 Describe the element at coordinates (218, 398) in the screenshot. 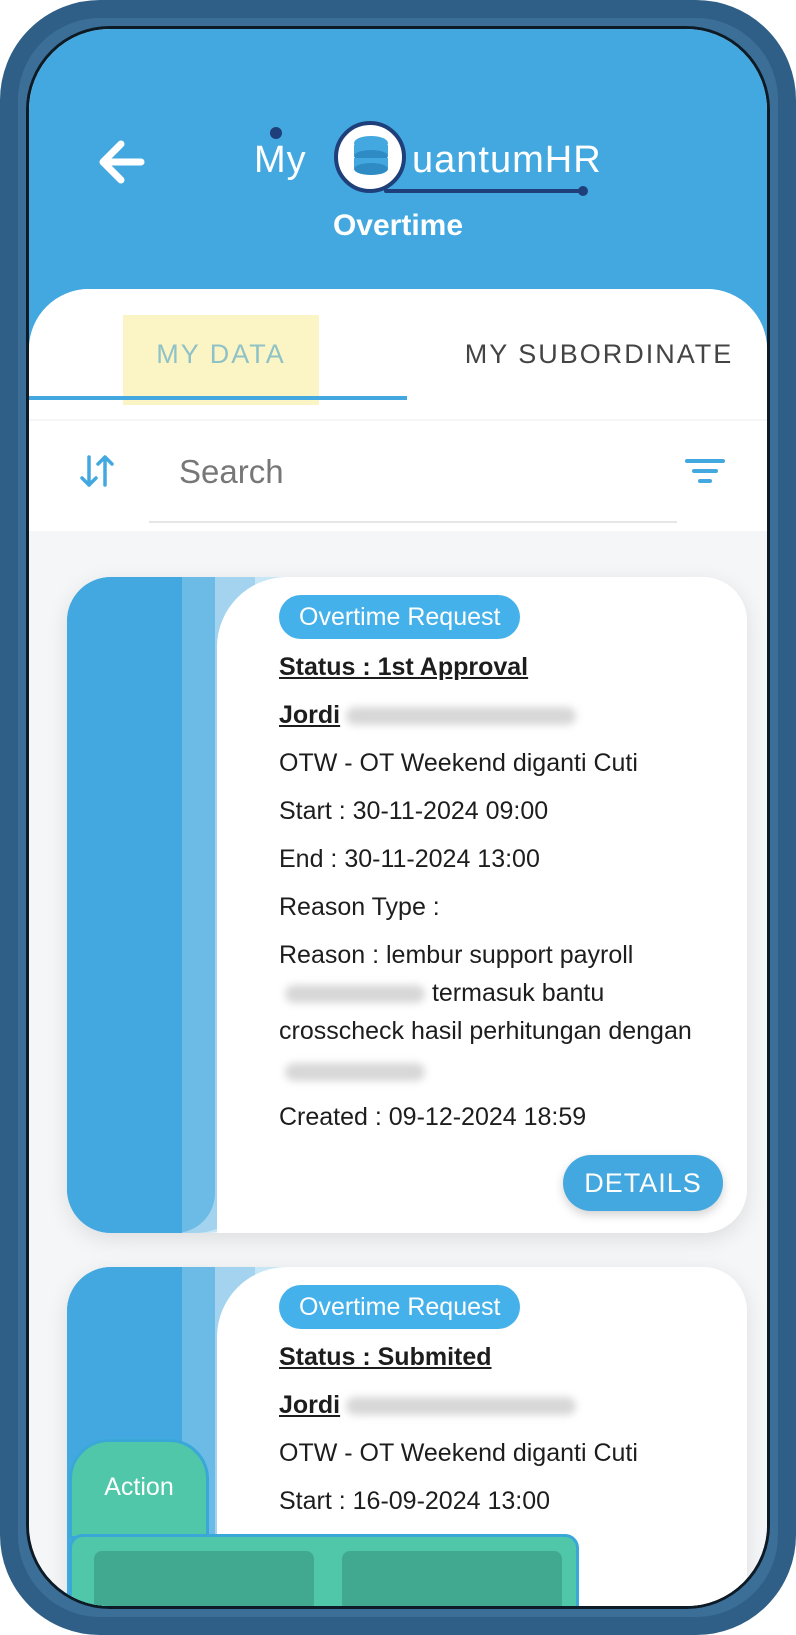

I see `active-tab-indicator` at that location.